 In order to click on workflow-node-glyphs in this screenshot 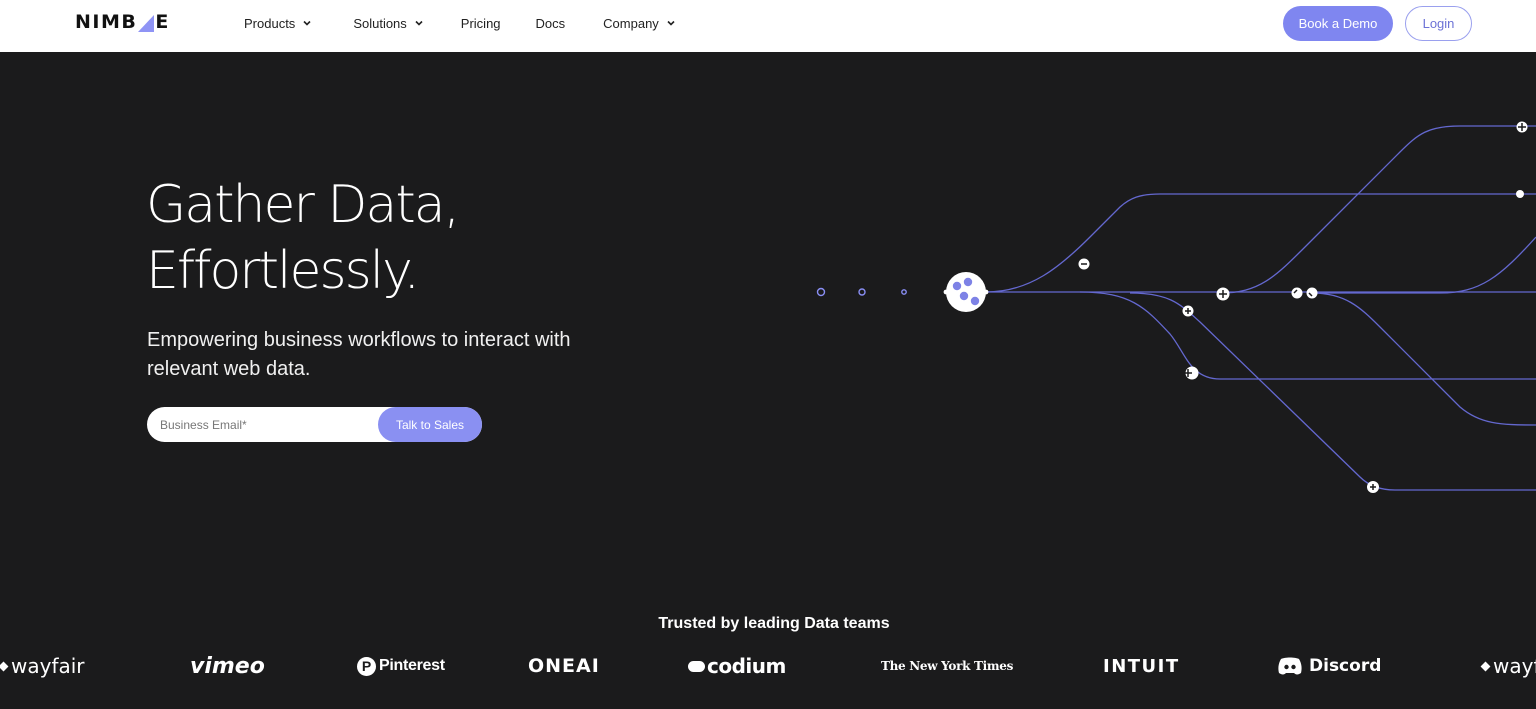, I will do `click(1303, 306)`.